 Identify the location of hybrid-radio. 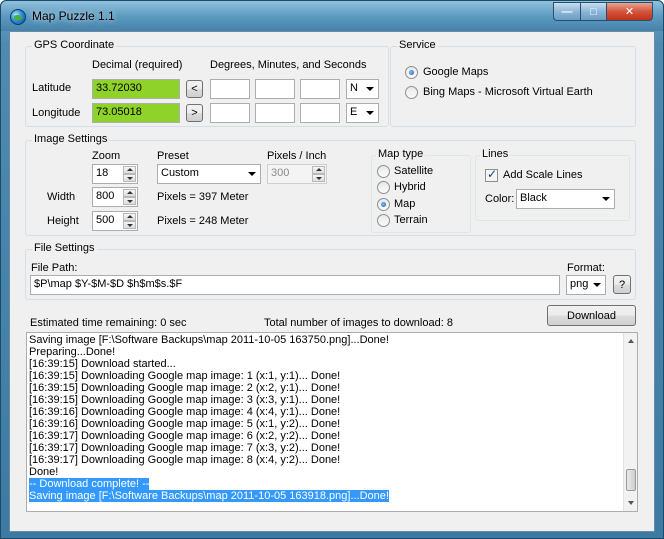
(383, 187).